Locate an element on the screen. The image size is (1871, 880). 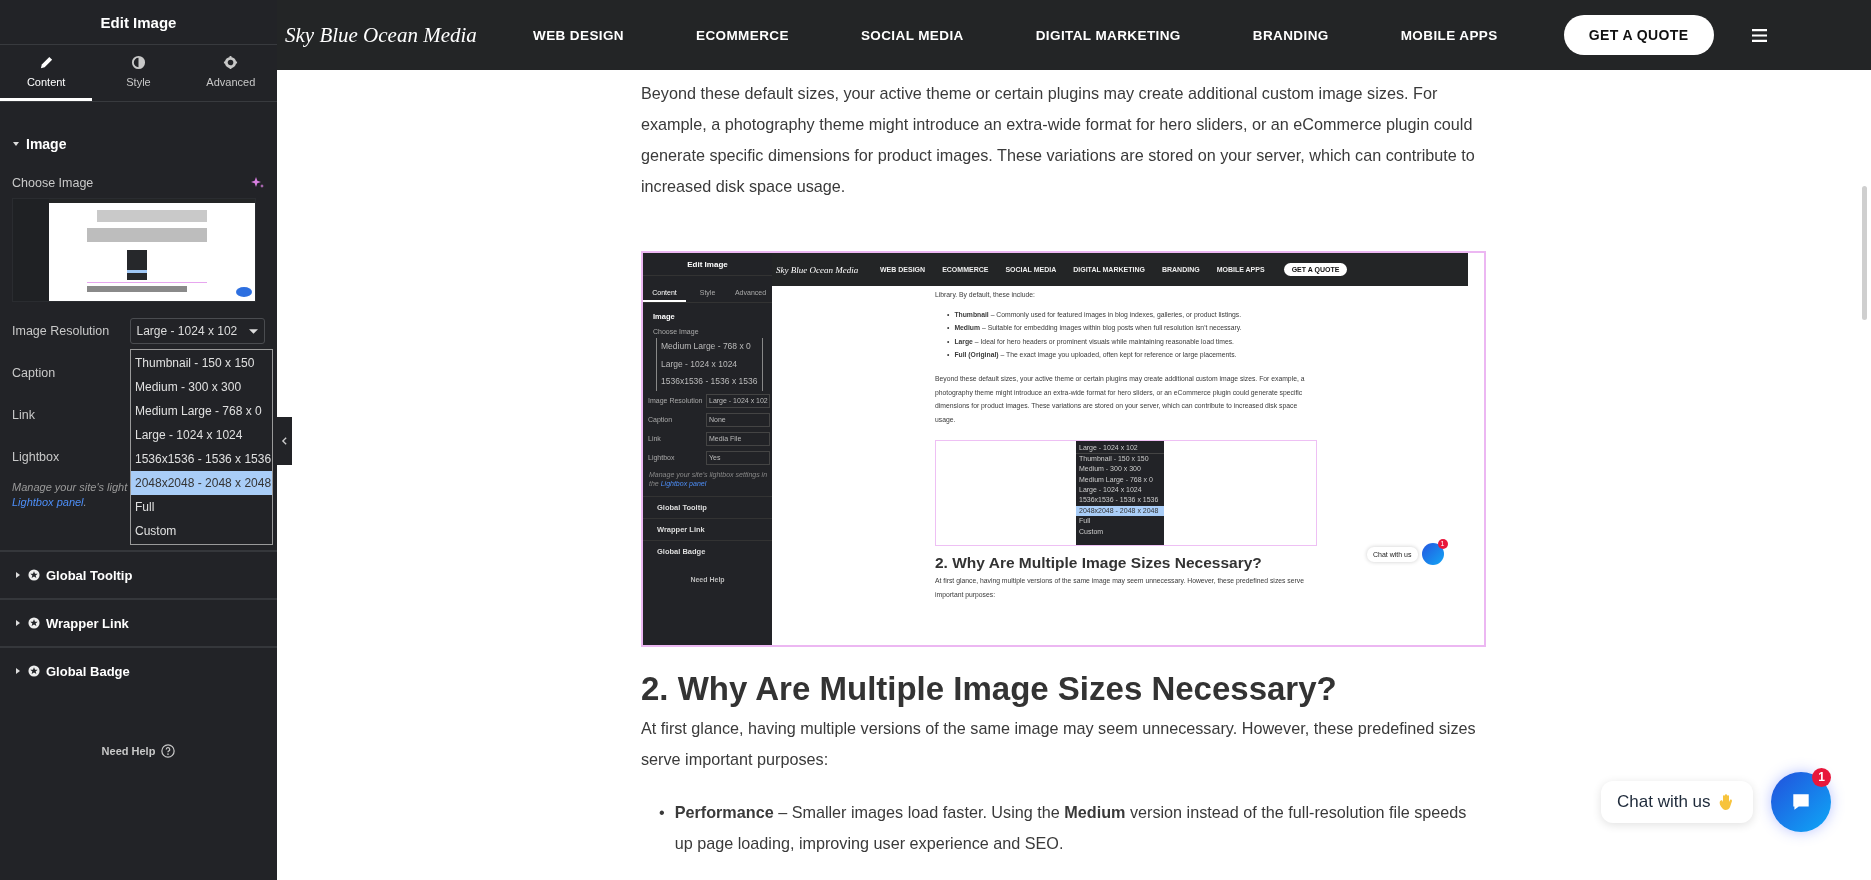
field-label: Choose Image is located at coordinates (53, 183).